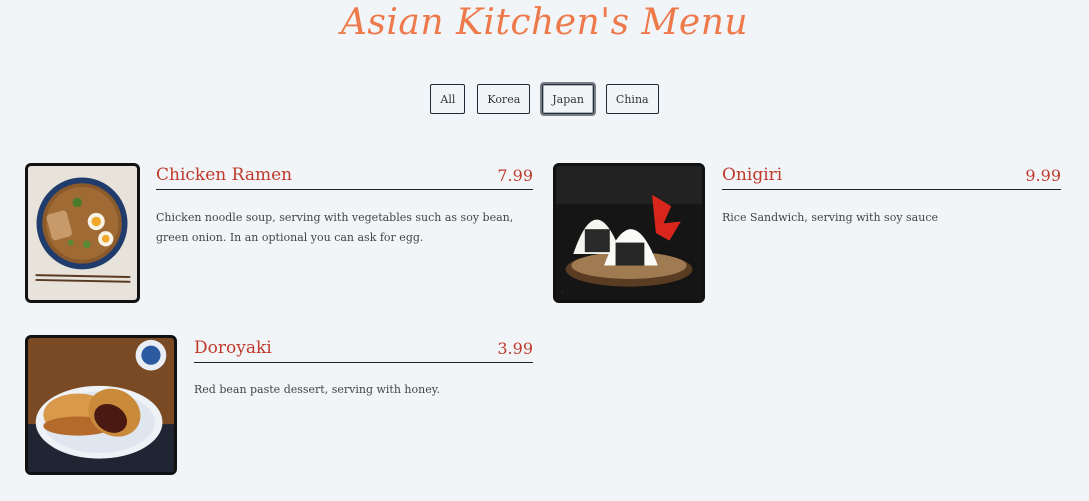  I want to click on page-title: Asian Kitchen's Menu, so click(544, 22).